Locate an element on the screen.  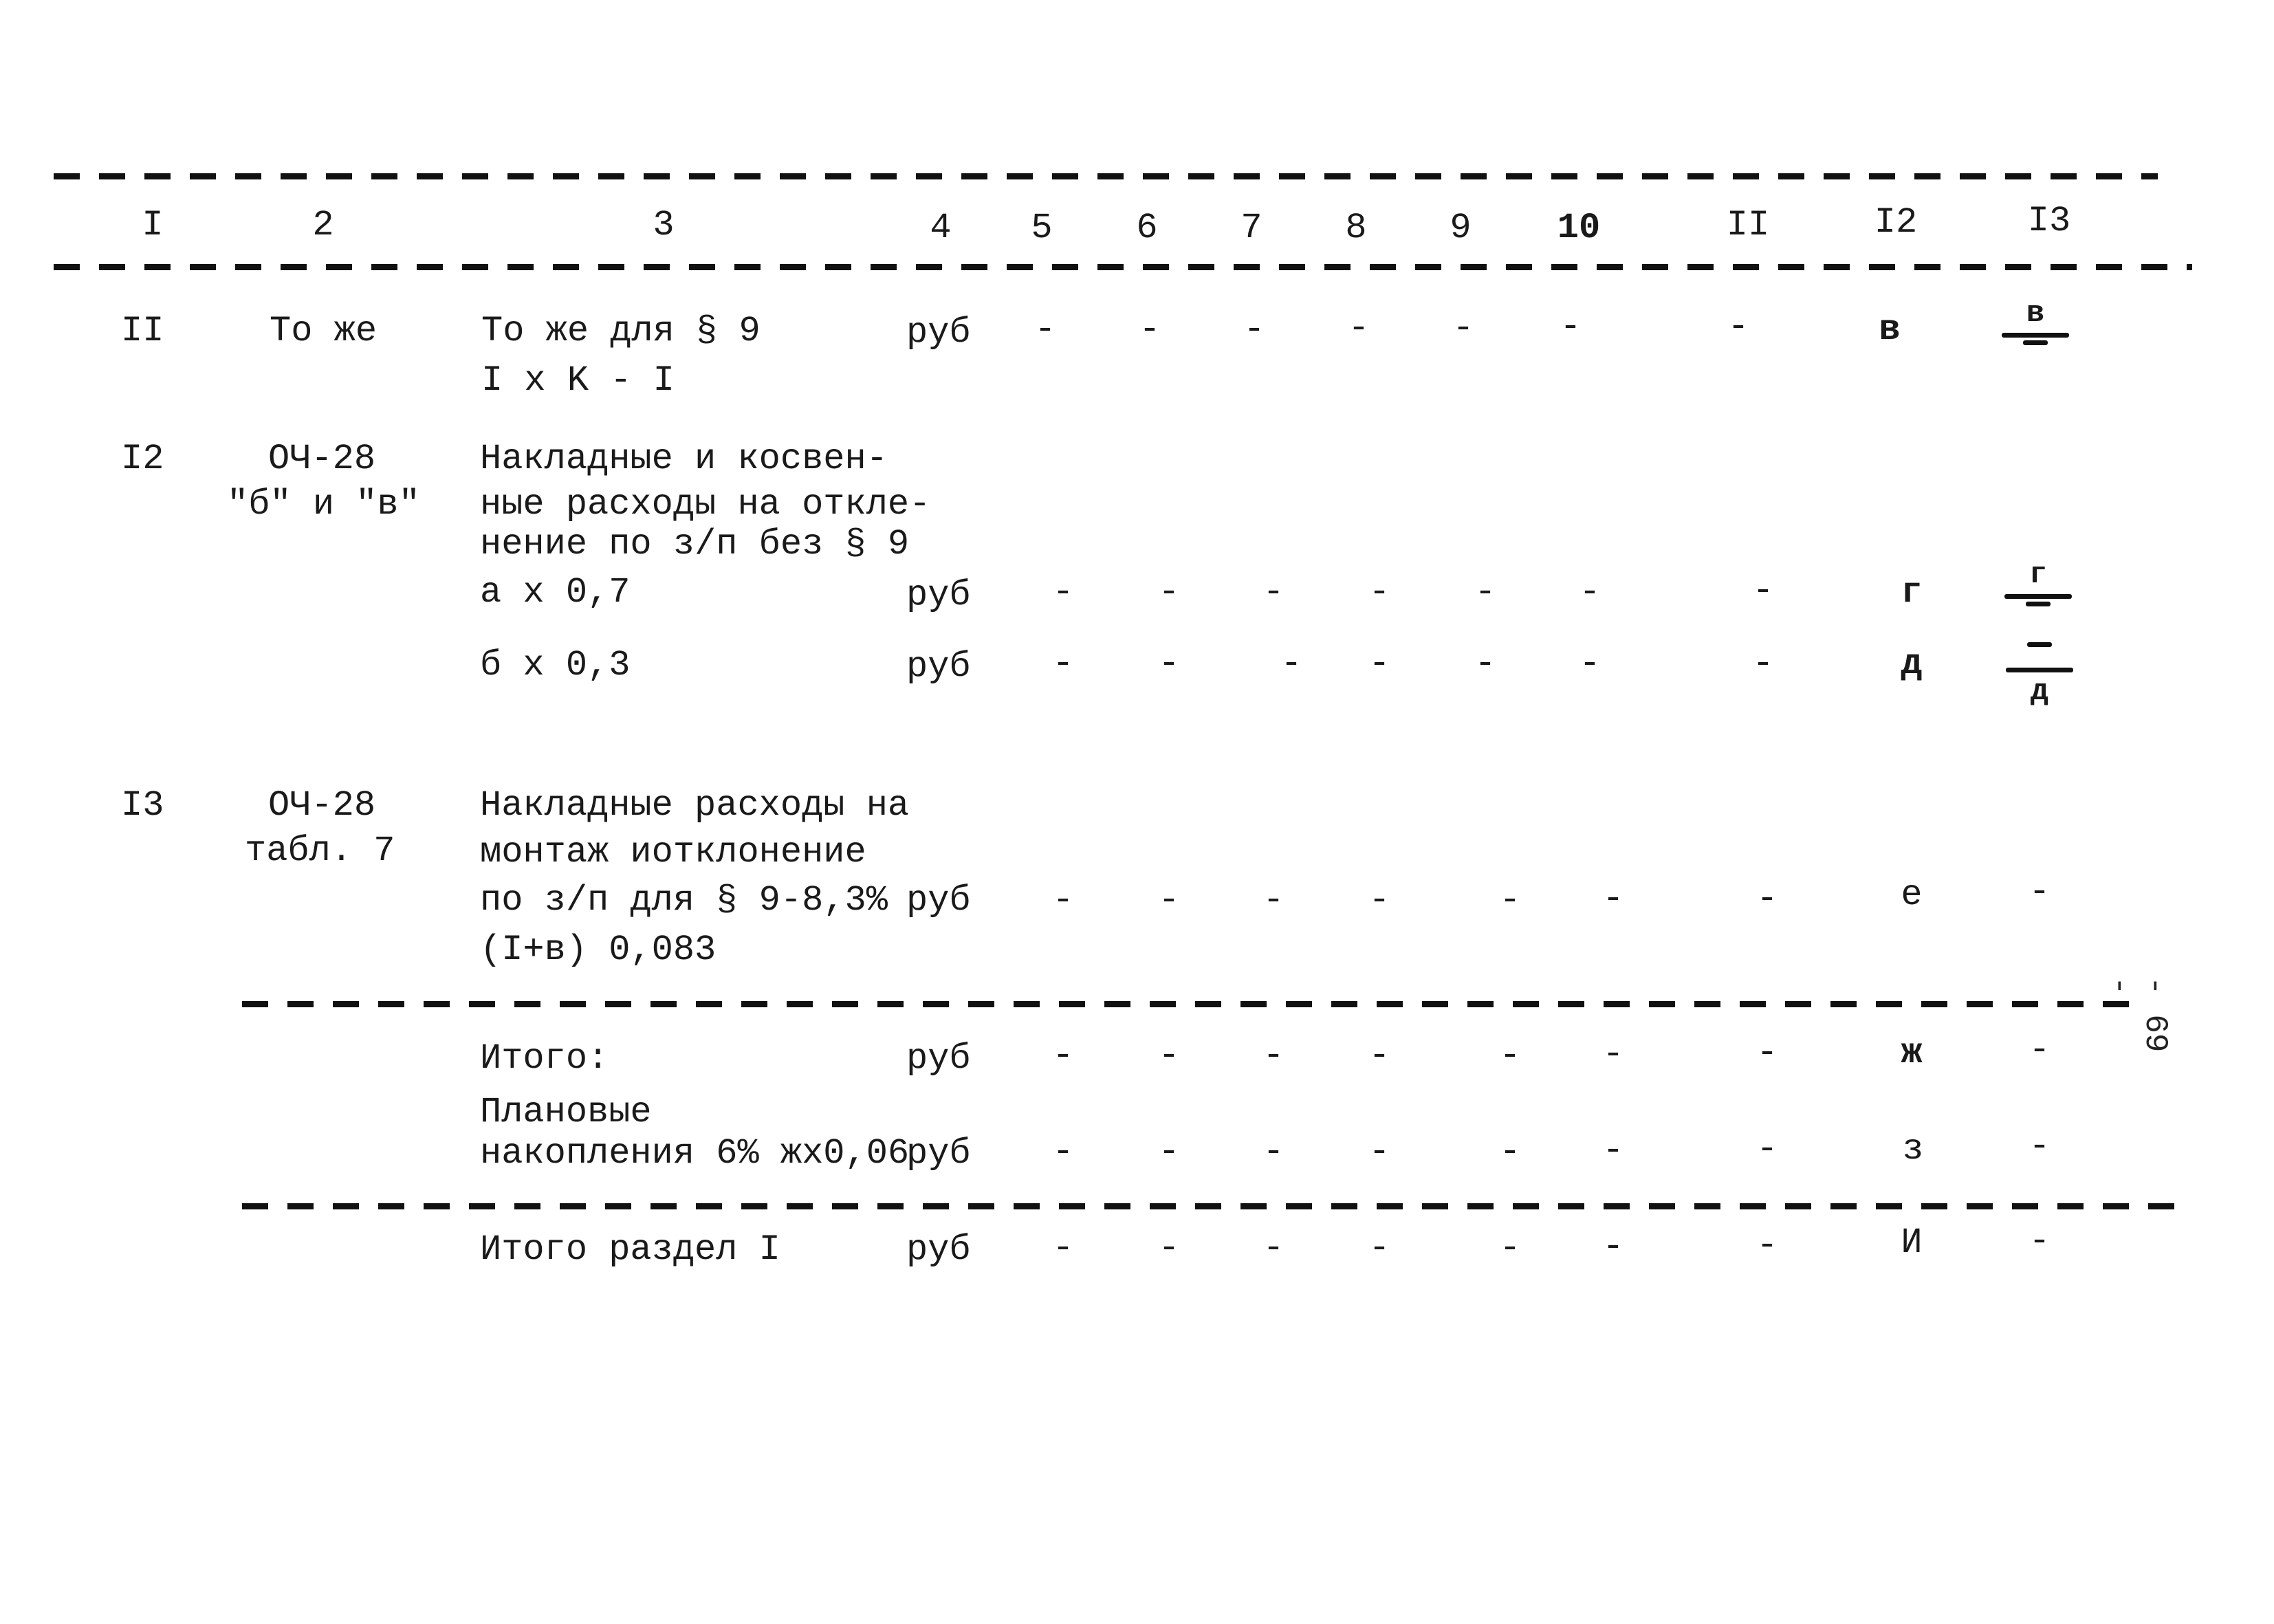
col-header-11: II is located at coordinates (1748, 225).